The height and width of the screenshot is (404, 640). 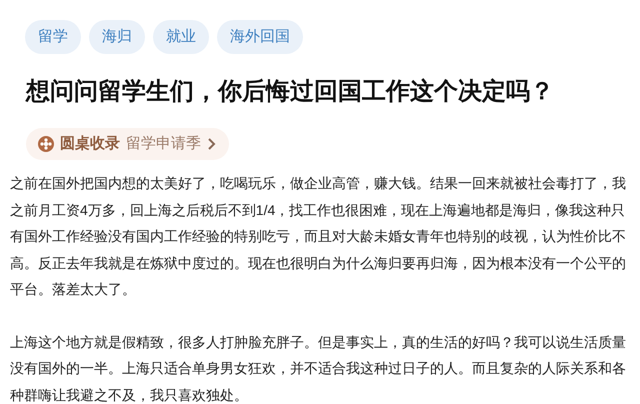 I want to click on topic-tag: 海归, so click(x=117, y=37).